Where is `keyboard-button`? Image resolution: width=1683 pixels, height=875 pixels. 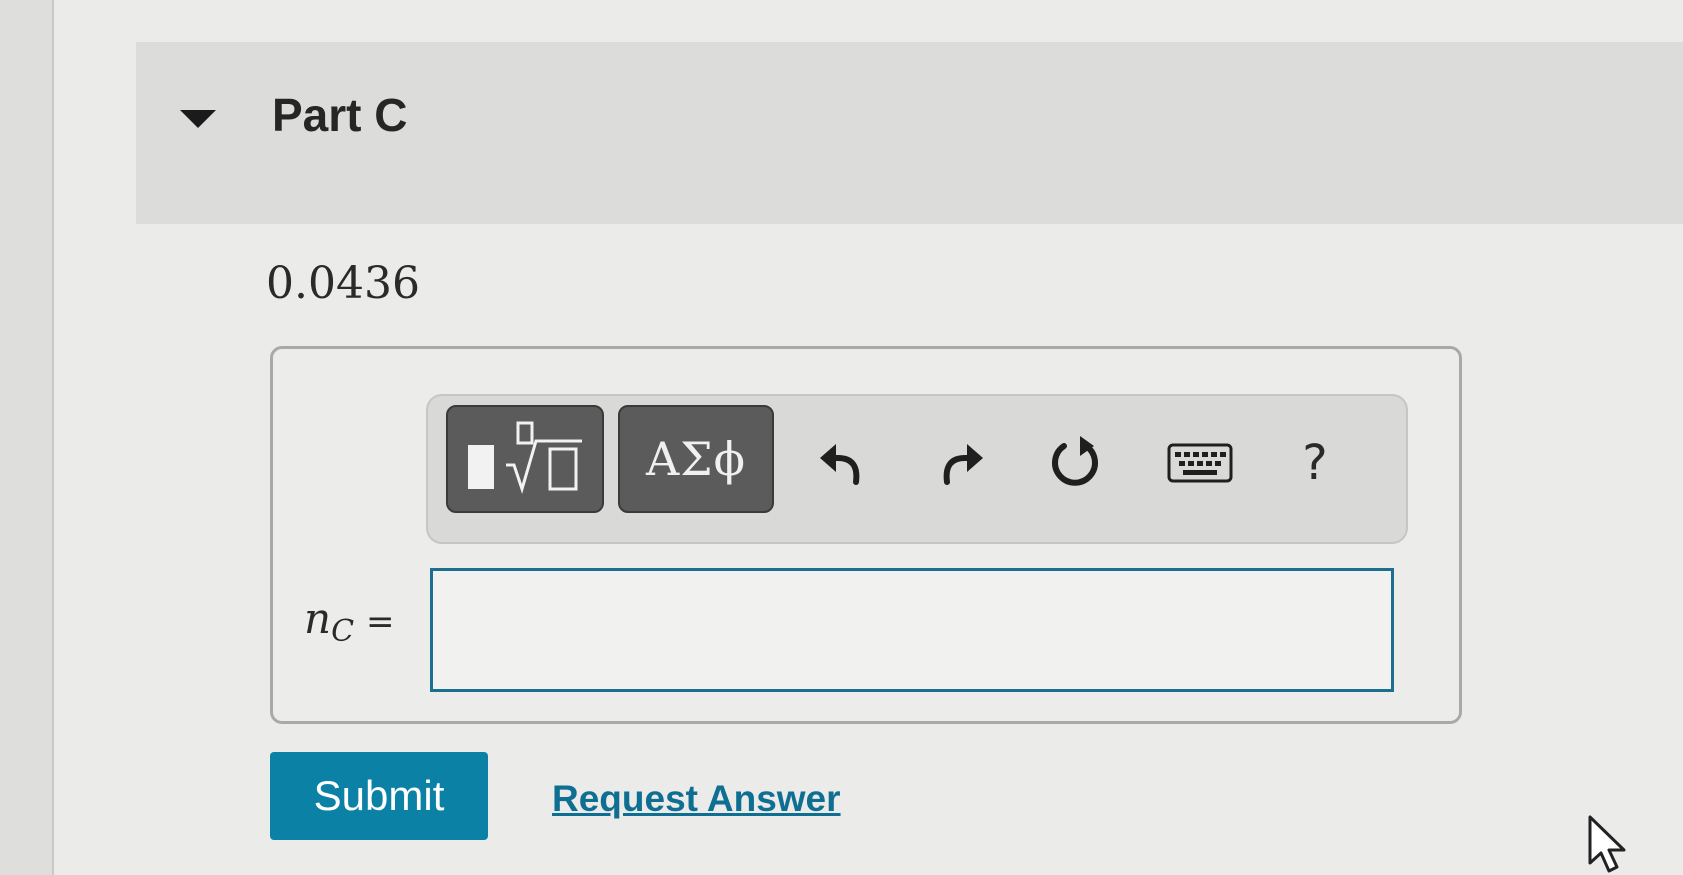 keyboard-button is located at coordinates (1200, 463).